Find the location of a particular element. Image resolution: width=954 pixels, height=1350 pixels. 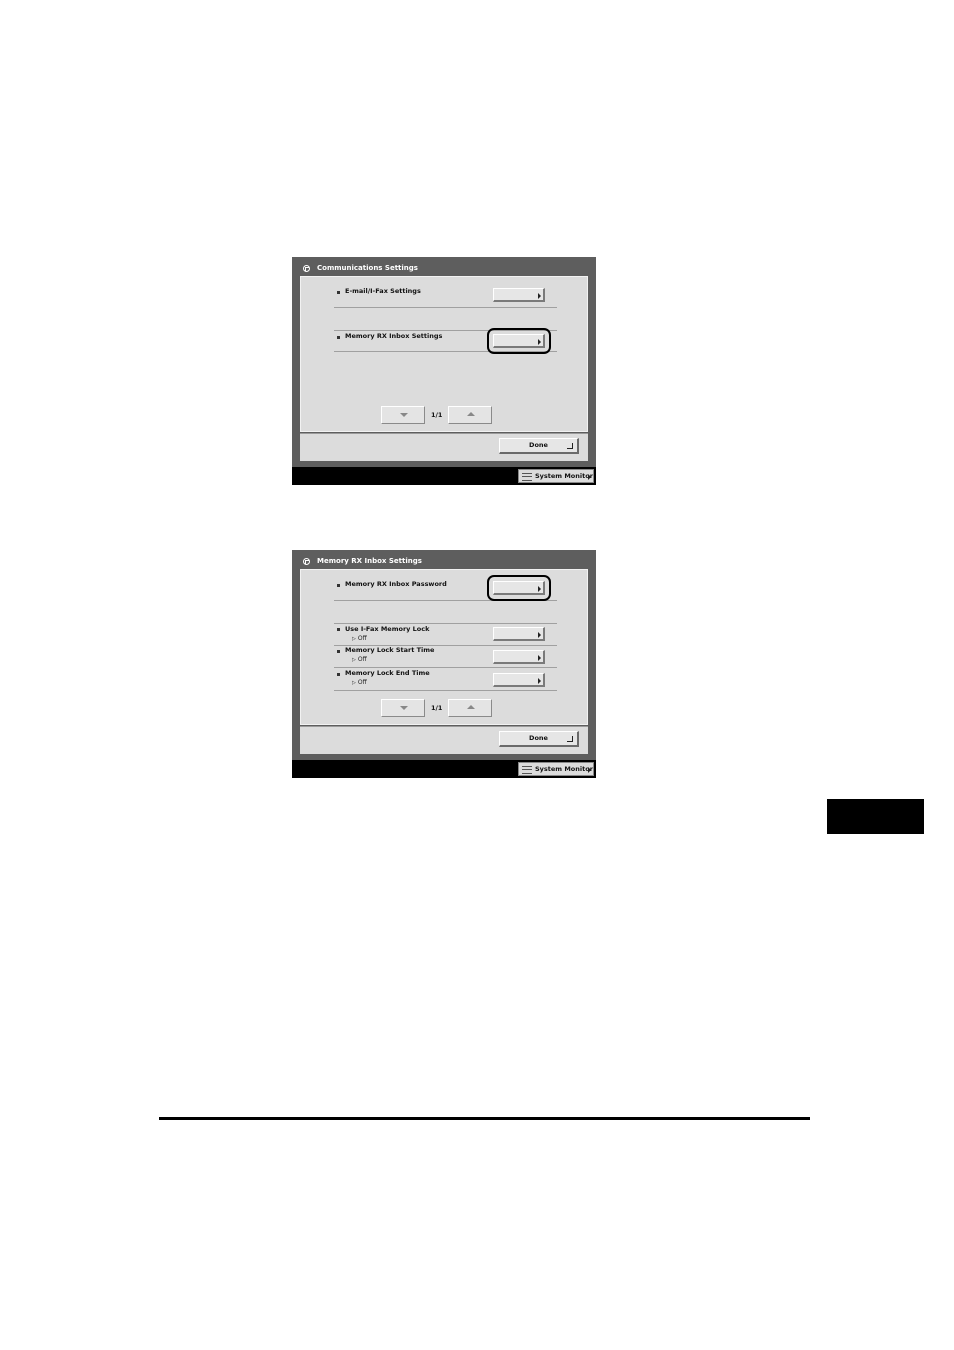

row-label: Memory Lock Start Time is located at coordinates (390, 650).